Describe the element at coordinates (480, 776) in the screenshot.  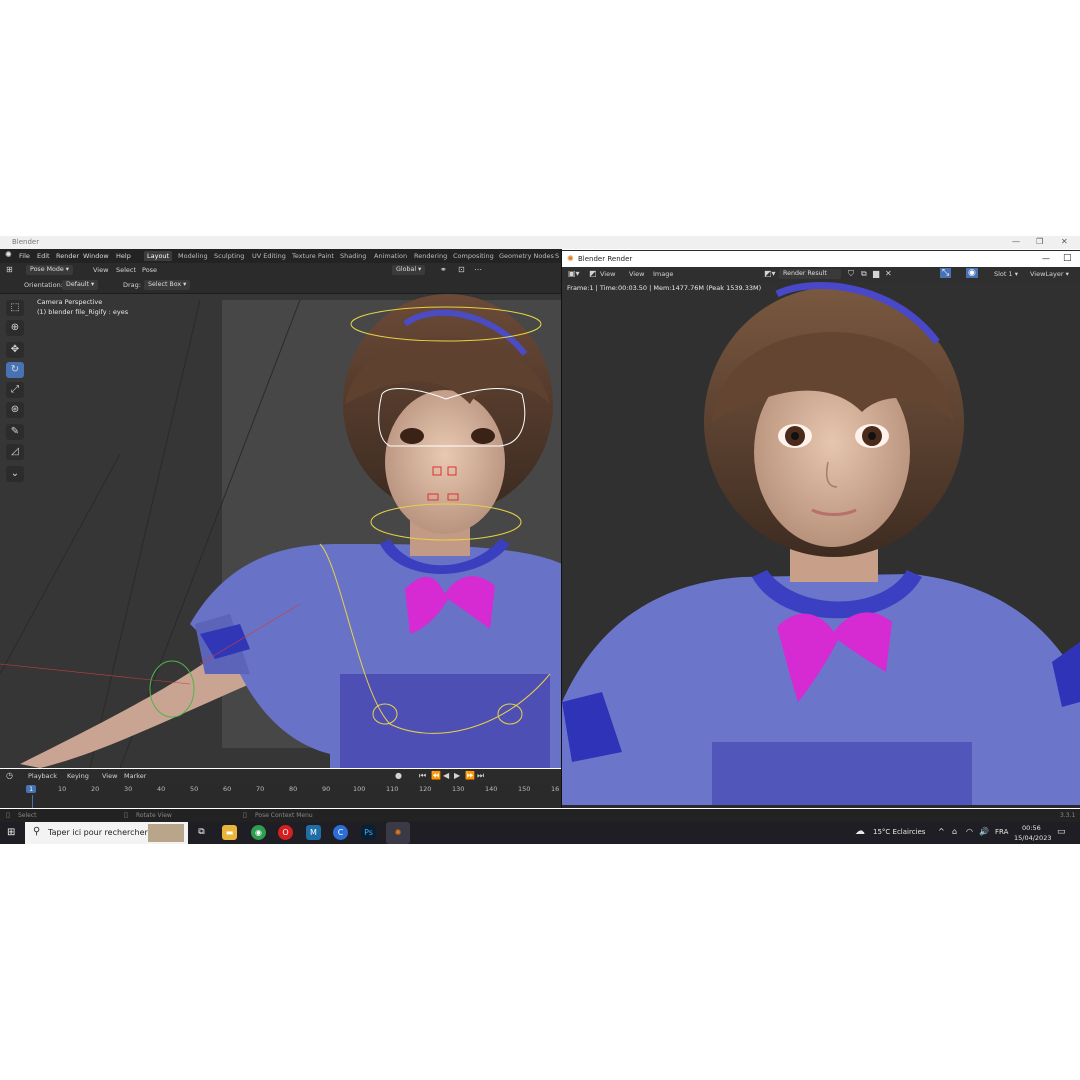
I see `jump-end-icon: ⏭` at that location.